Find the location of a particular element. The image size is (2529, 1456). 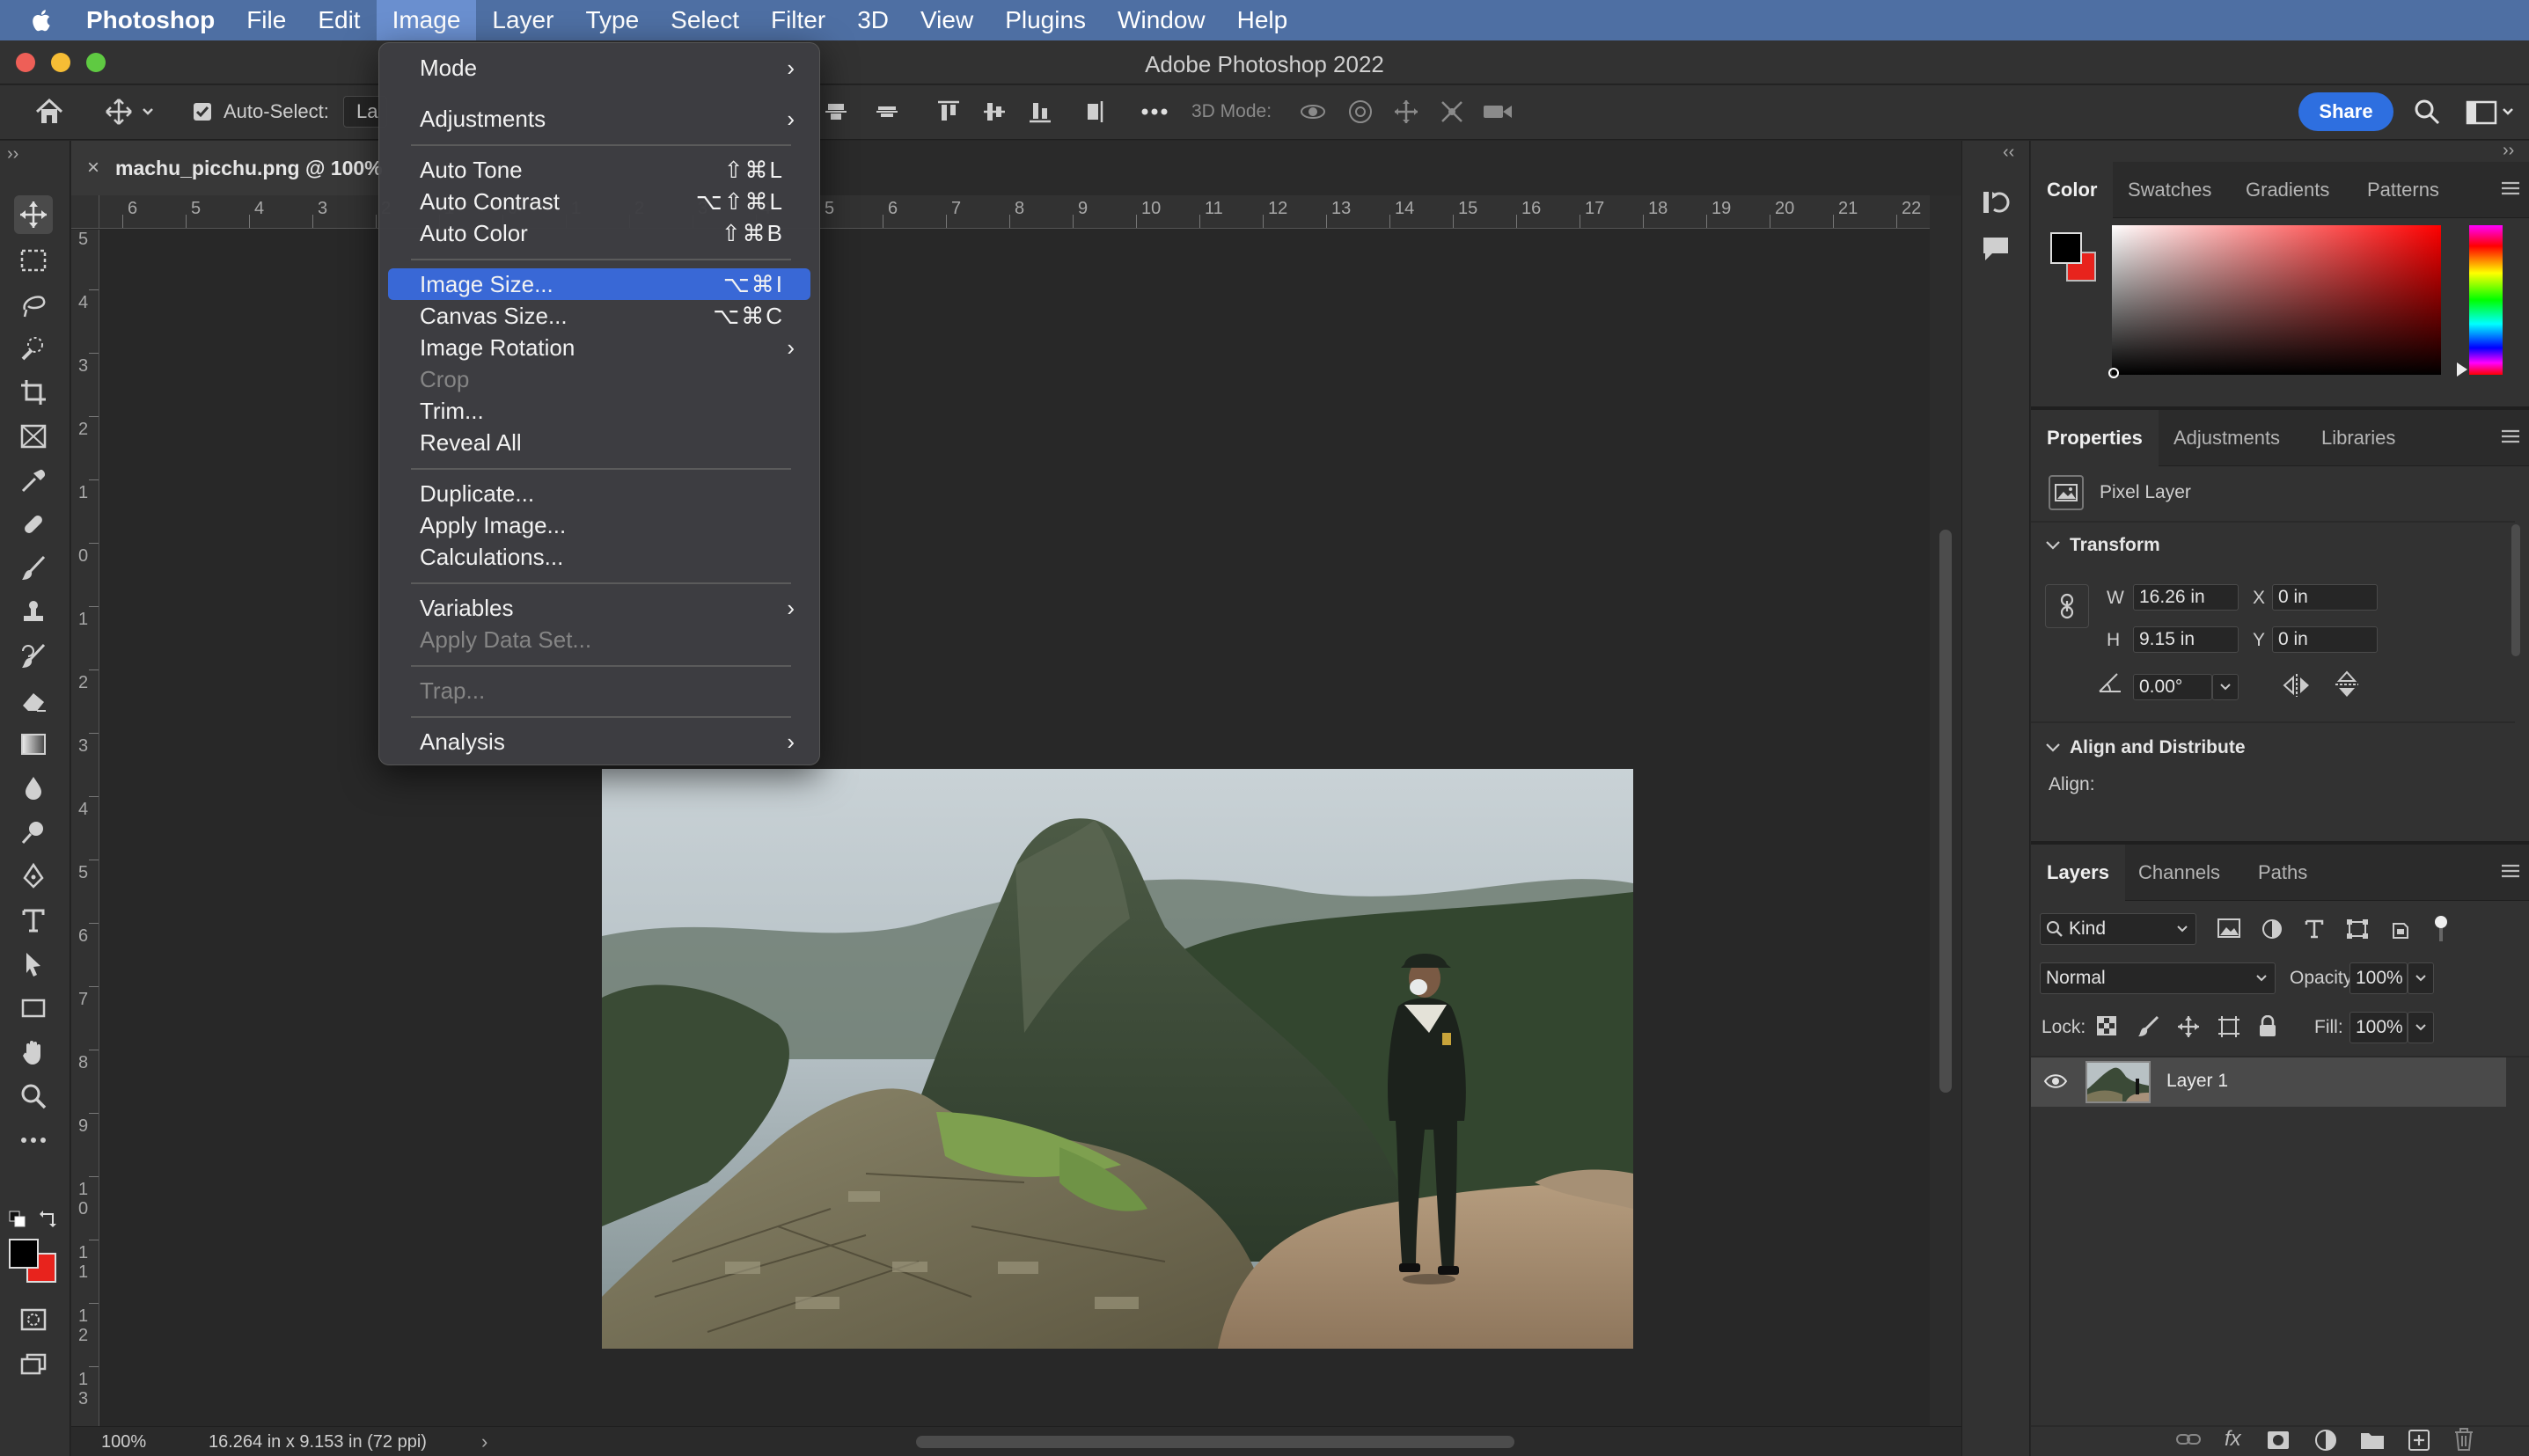

menu-layer: Layer is located at coordinates (522, 20).